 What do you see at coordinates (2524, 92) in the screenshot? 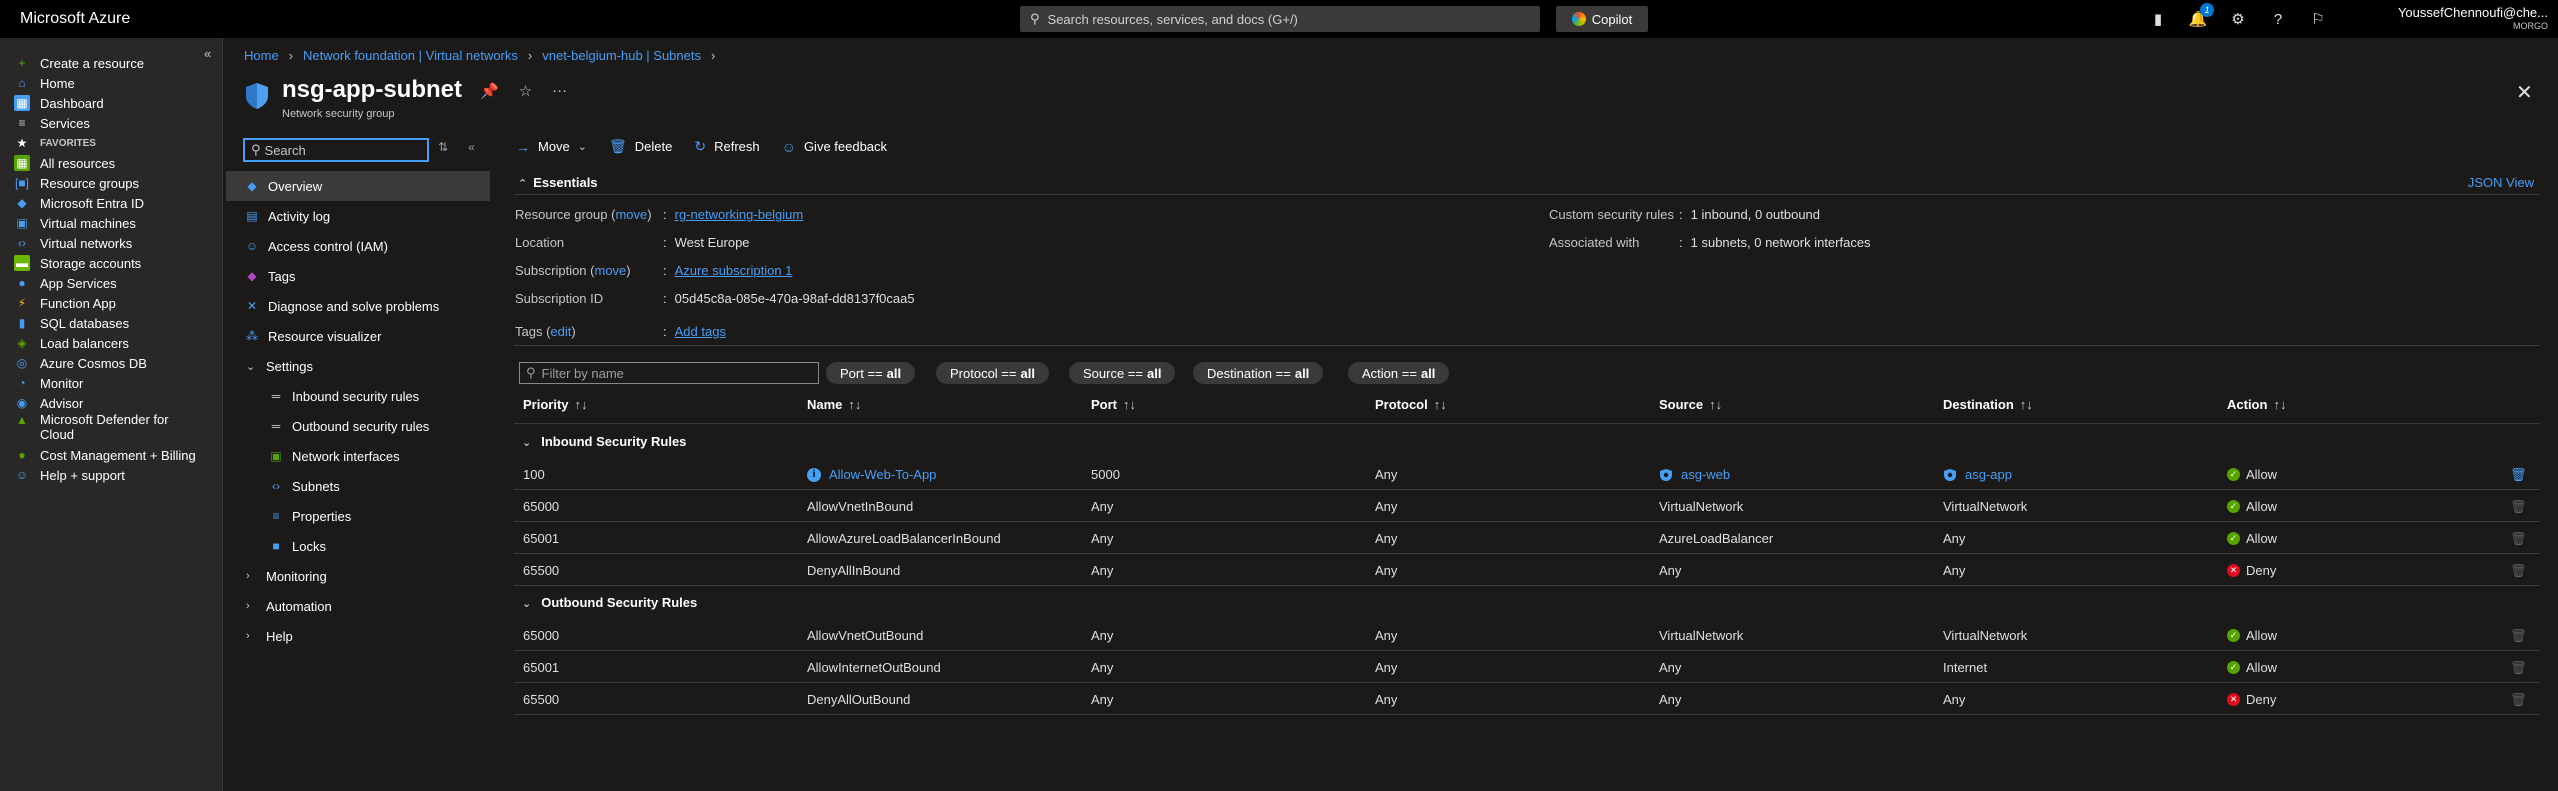
I see `close-blade-icon: ✕` at bounding box center [2524, 92].